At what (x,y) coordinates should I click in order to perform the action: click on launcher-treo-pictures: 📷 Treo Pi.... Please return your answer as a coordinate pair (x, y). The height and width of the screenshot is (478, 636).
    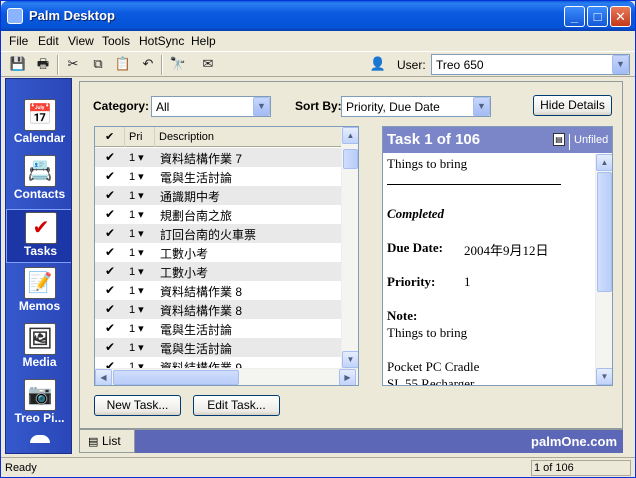
    Looking at the image, I should click on (38, 404).